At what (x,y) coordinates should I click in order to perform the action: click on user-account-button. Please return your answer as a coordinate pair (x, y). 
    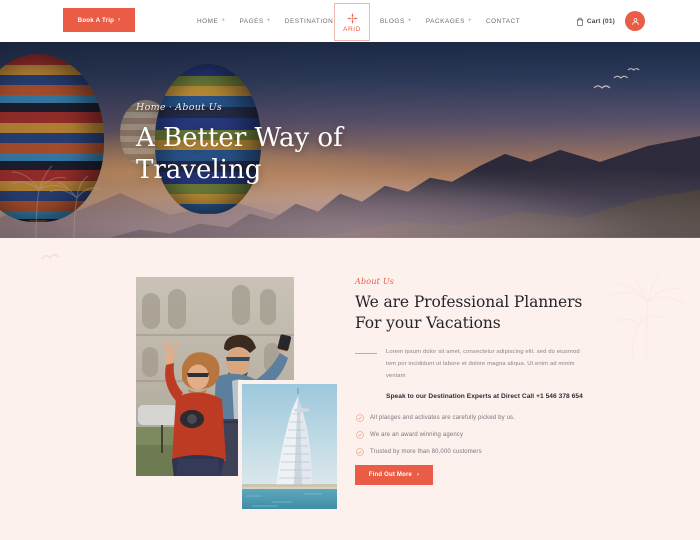
    Looking at the image, I should click on (635, 21).